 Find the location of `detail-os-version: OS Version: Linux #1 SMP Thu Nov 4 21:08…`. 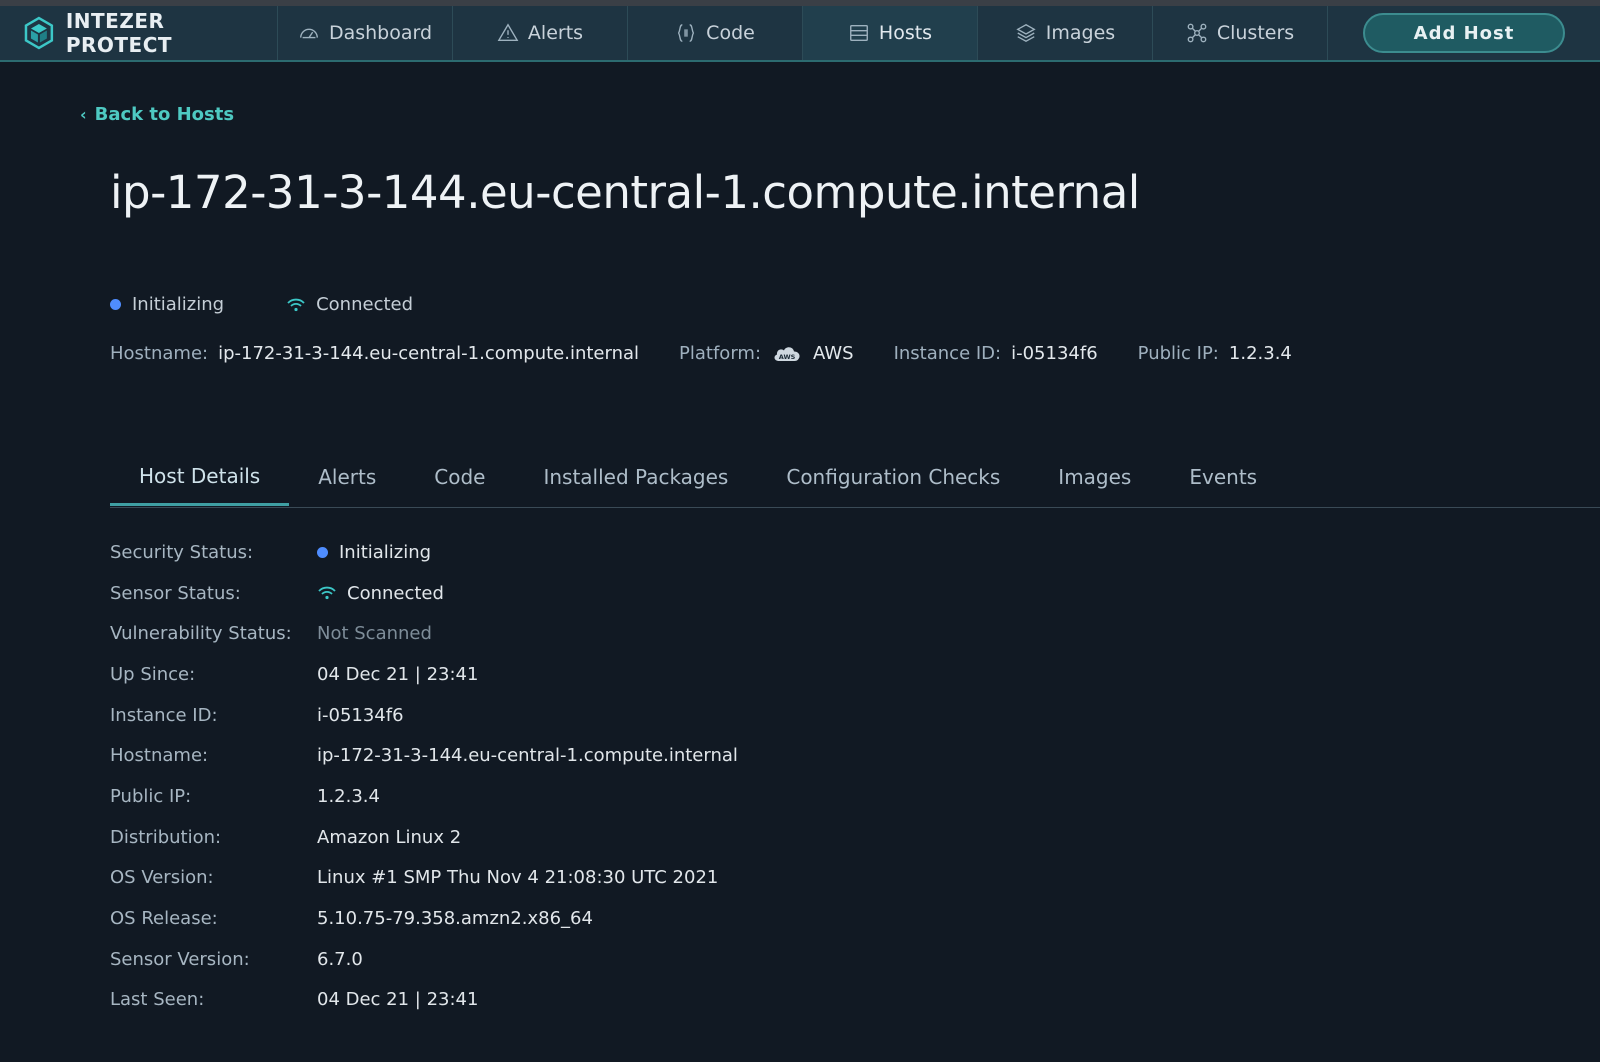

detail-os-version: OS Version: Linux #1 SMP Thu Nov 4 21:08… is located at coordinates (424, 878).